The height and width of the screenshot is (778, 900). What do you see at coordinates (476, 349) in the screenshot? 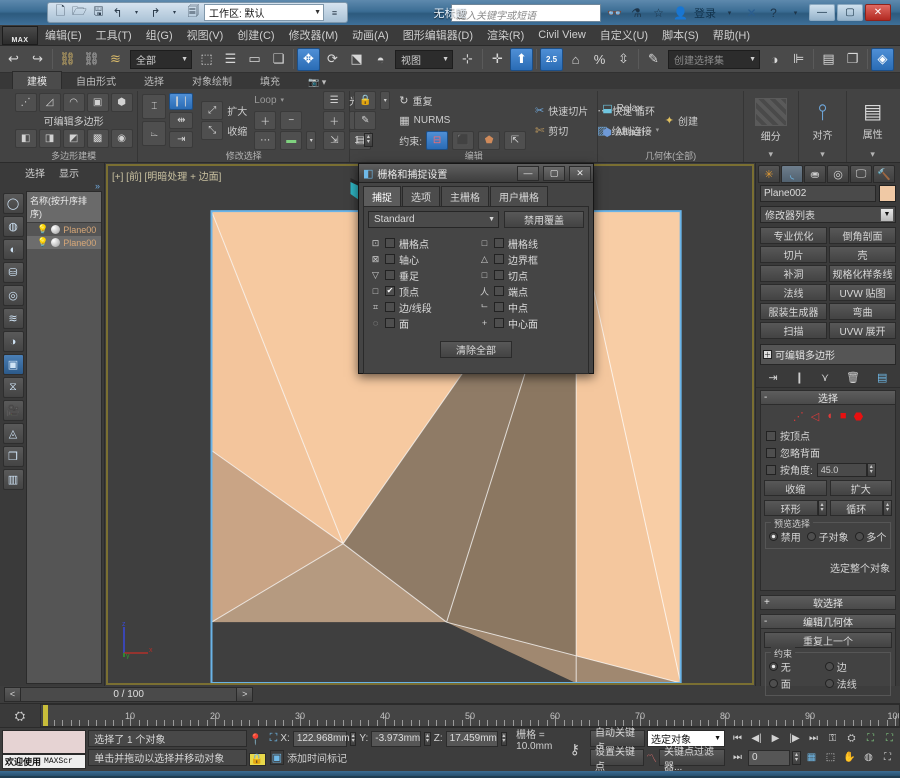
I see `clear-all-button: 清除全部` at bounding box center [476, 349].